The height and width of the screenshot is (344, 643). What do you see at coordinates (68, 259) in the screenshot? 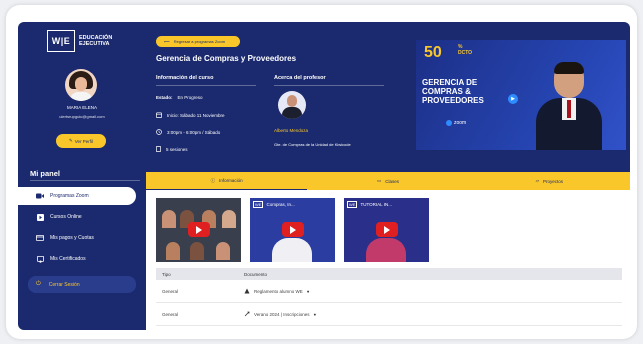
I see `sidebar-item-label: Mis Certificados` at bounding box center [68, 259].